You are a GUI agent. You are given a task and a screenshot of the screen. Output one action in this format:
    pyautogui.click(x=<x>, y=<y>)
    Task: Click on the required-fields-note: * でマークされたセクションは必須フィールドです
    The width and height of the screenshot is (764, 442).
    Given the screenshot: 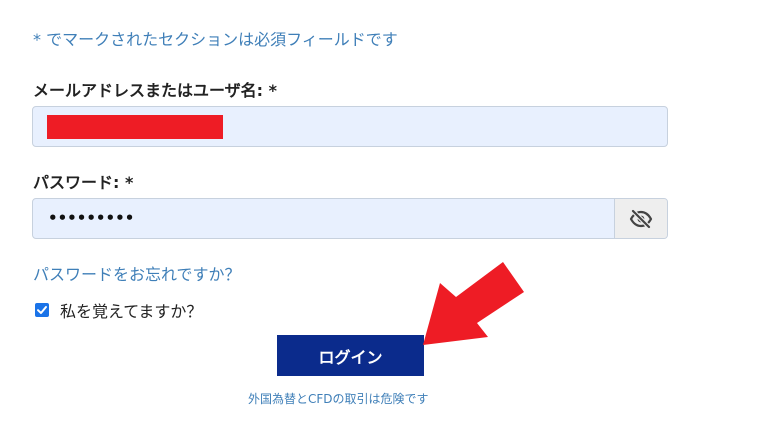 What is the action you would take?
    pyautogui.click(x=215, y=39)
    